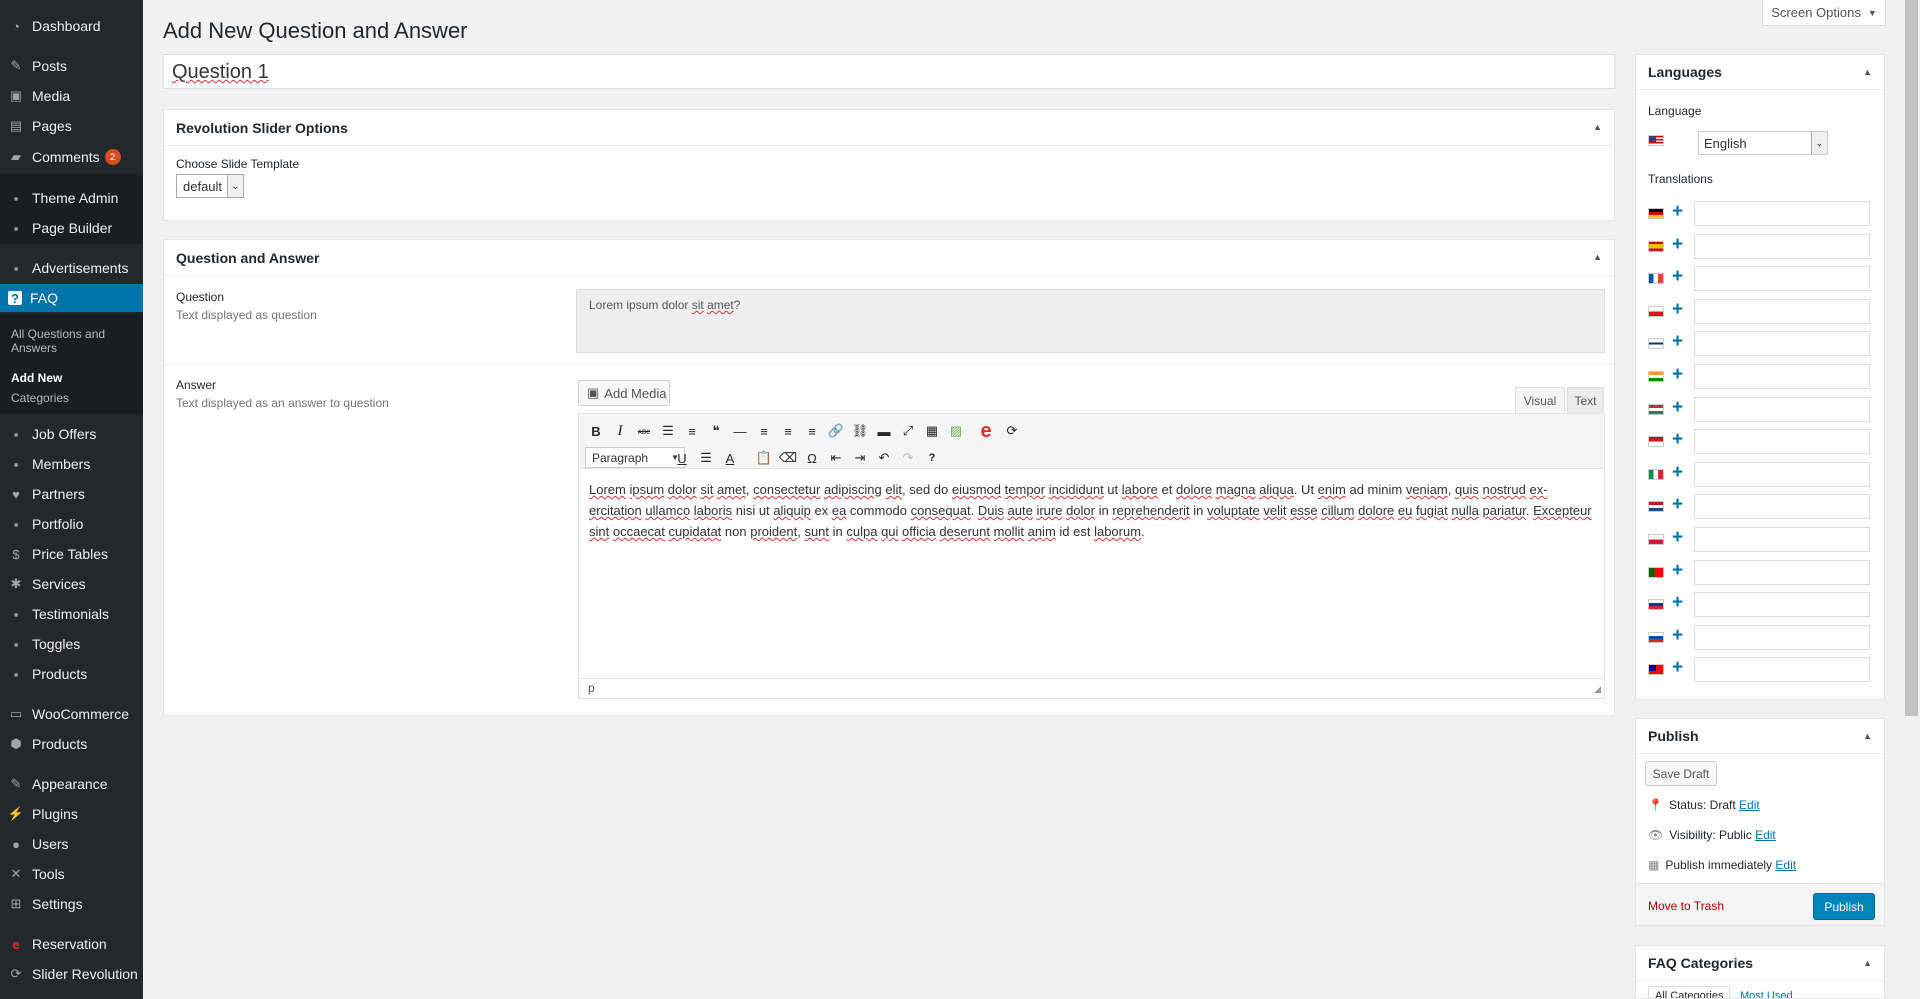 The width and height of the screenshot is (1920, 999). What do you see at coordinates (71, 584) in the screenshot?
I see `sidebar-item-services: ✱ Services` at bounding box center [71, 584].